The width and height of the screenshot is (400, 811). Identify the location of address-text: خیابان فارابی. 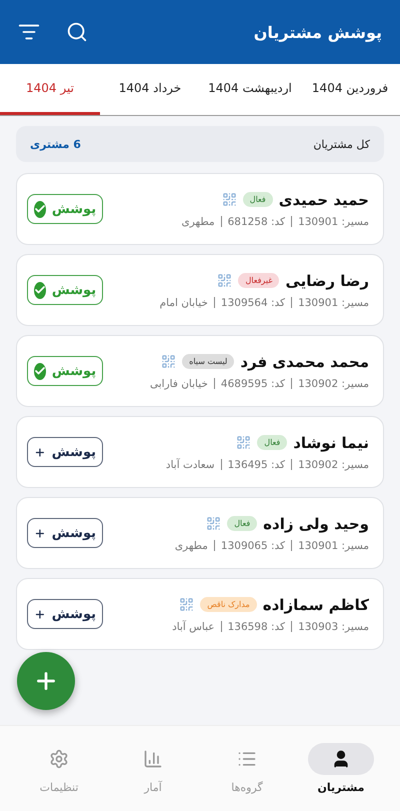
(179, 384).